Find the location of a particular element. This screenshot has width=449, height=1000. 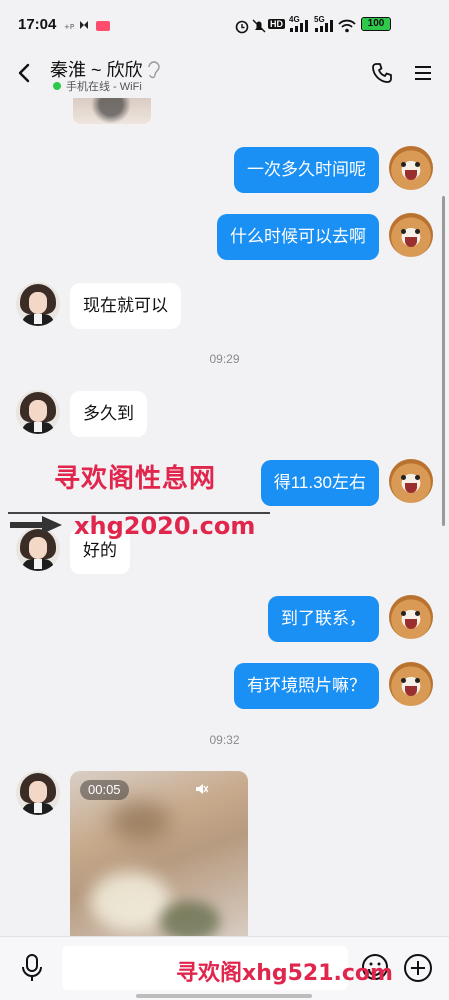

watermark-bottom: 寻欢阁xhg521.com is located at coordinates (284, 973).